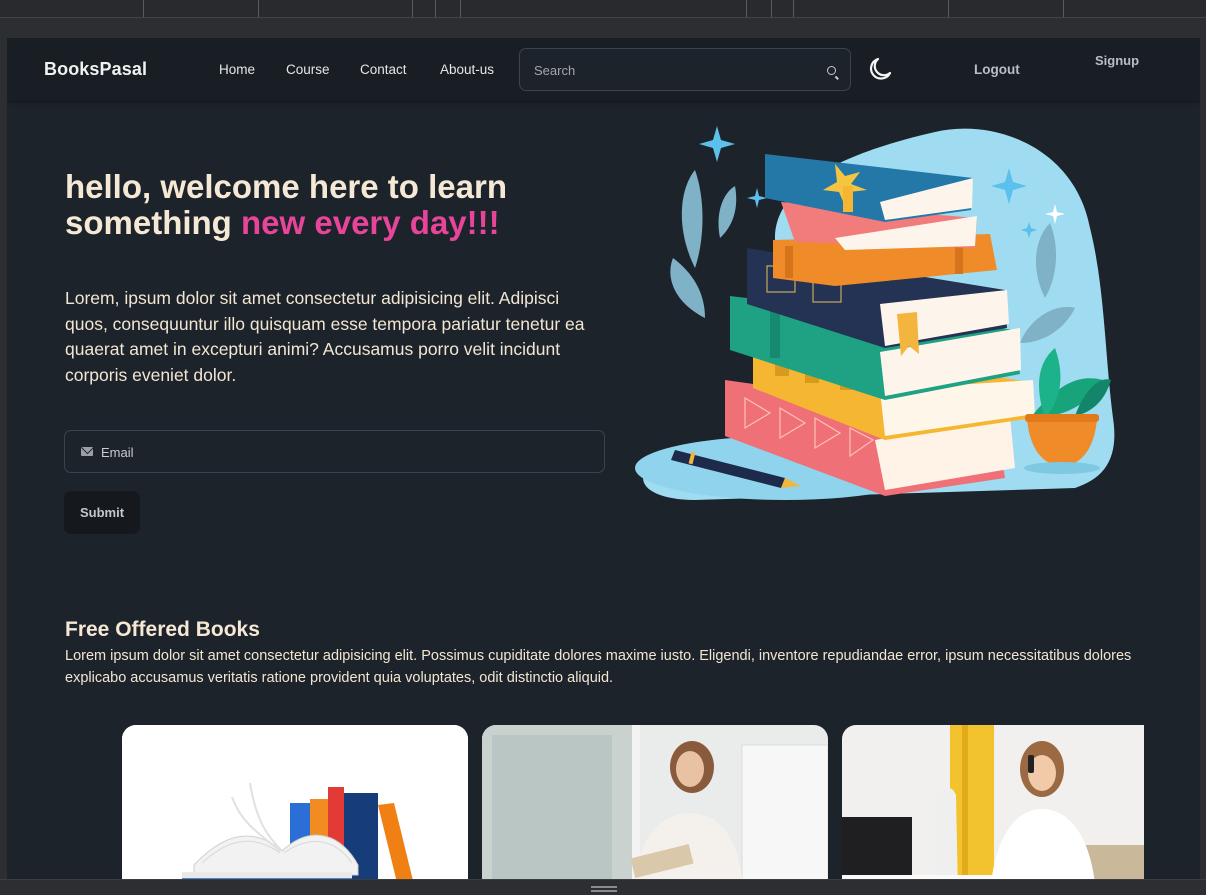 The width and height of the screenshot is (1206, 895). I want to click on resize-grip-icon, so click(604, 889).